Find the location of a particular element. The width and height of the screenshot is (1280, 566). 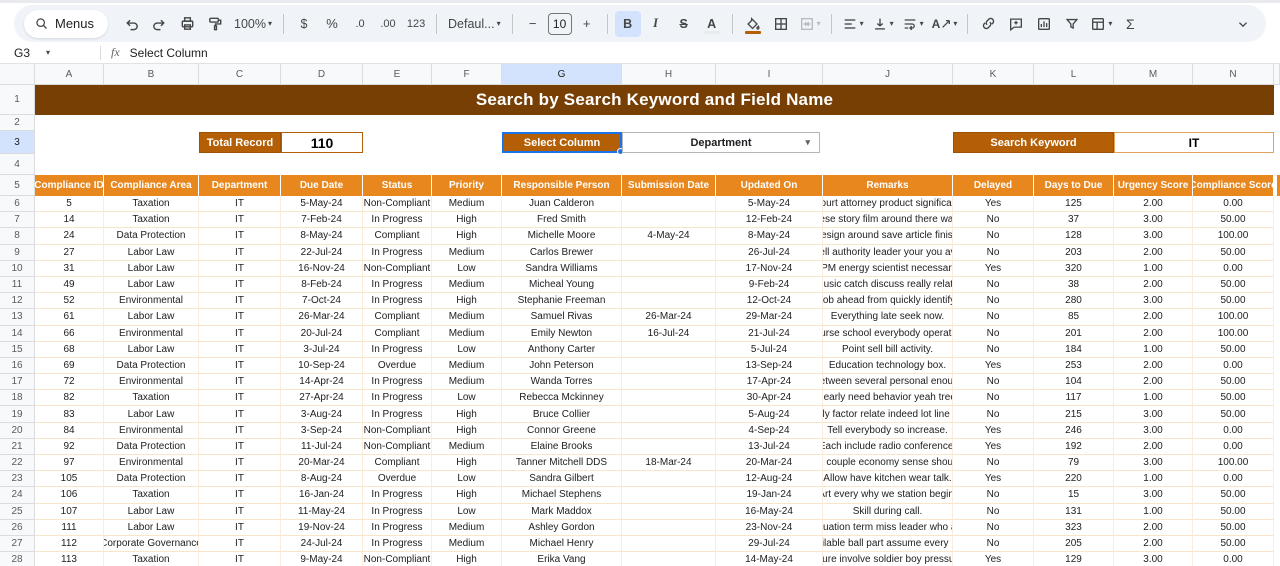

cell: 113 is located at coordinates (69, 559).